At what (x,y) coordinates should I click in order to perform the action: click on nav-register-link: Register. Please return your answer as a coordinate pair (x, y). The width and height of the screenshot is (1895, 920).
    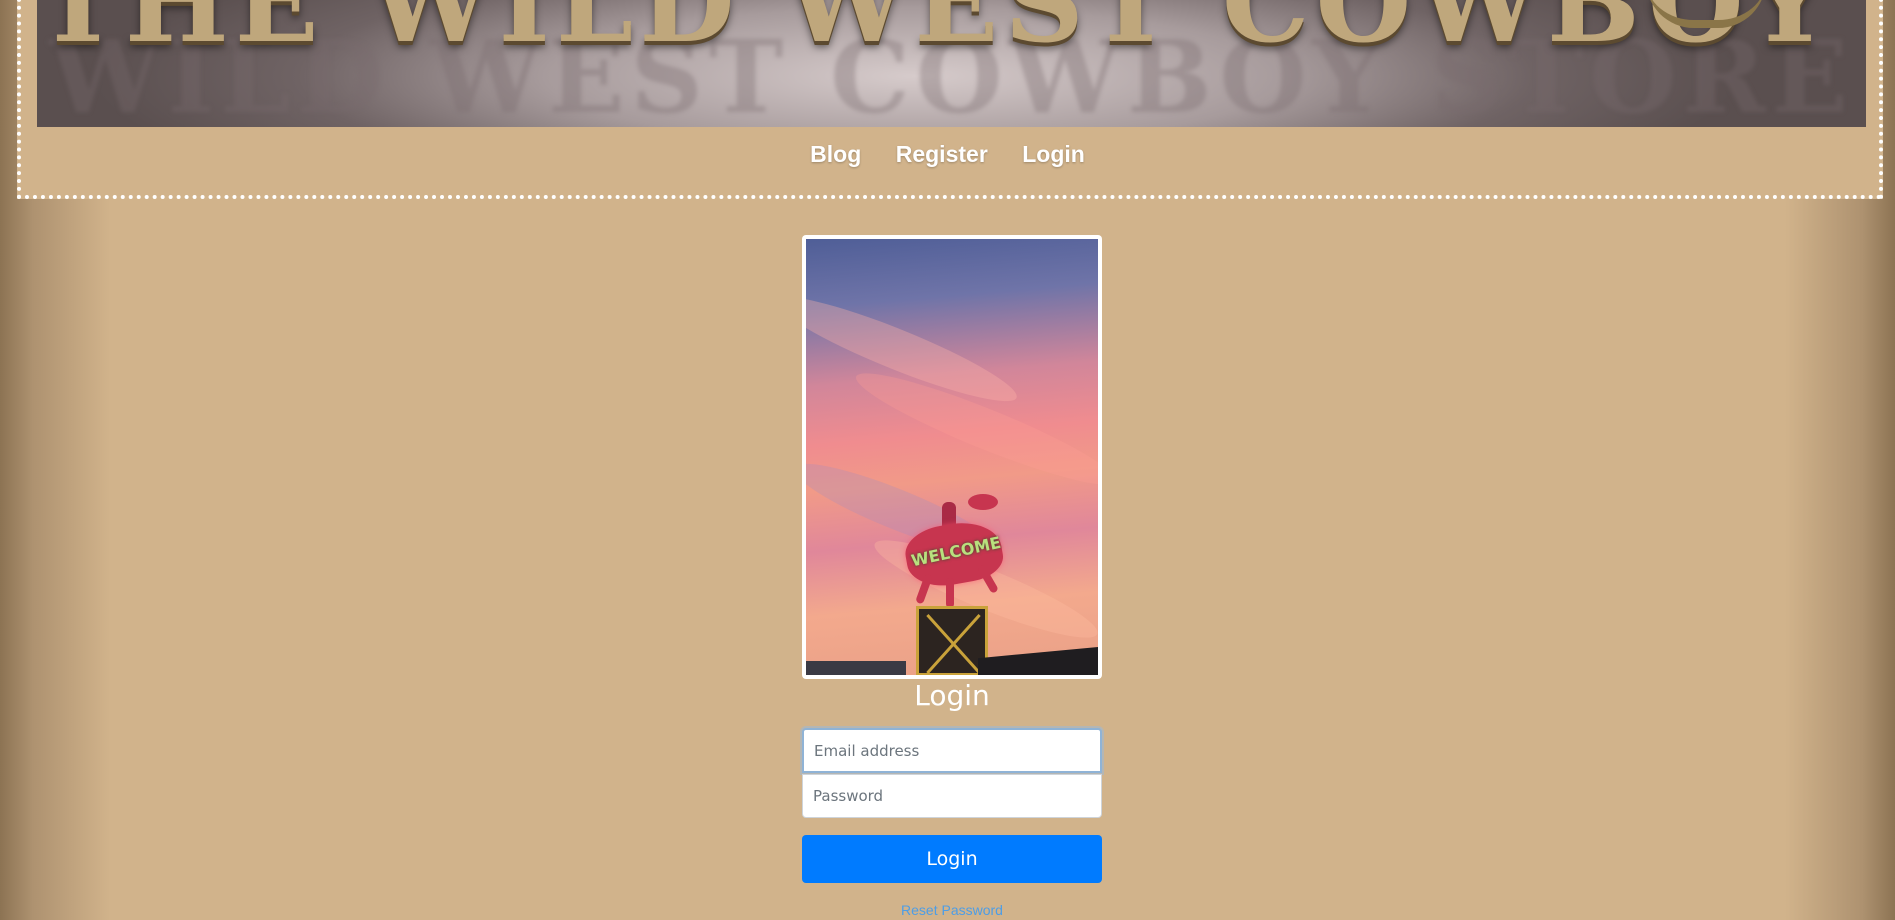
    Looking at the image, I should click on (942, 154).